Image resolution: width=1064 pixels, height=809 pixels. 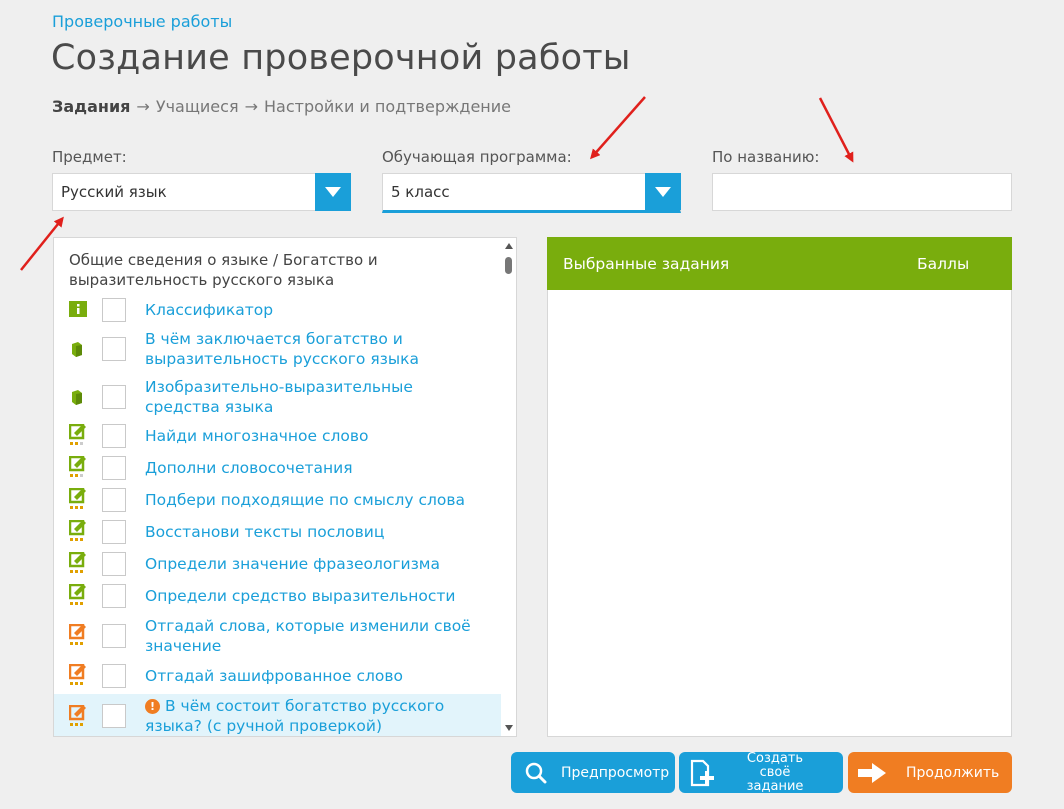 I want to click on list-item: Отгадай зашифрованное слово, so click(x=277, y=675).